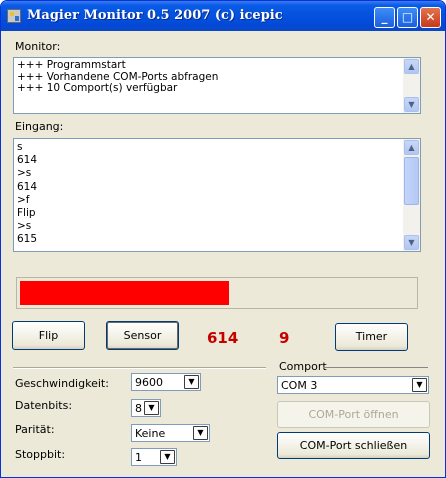 The height and width of the screenshot is (478, 446). What do you see at coordinates (170, 433) in the screenshot?
I see `parity-select: Keine ▼` at bounding box center [170, 433].